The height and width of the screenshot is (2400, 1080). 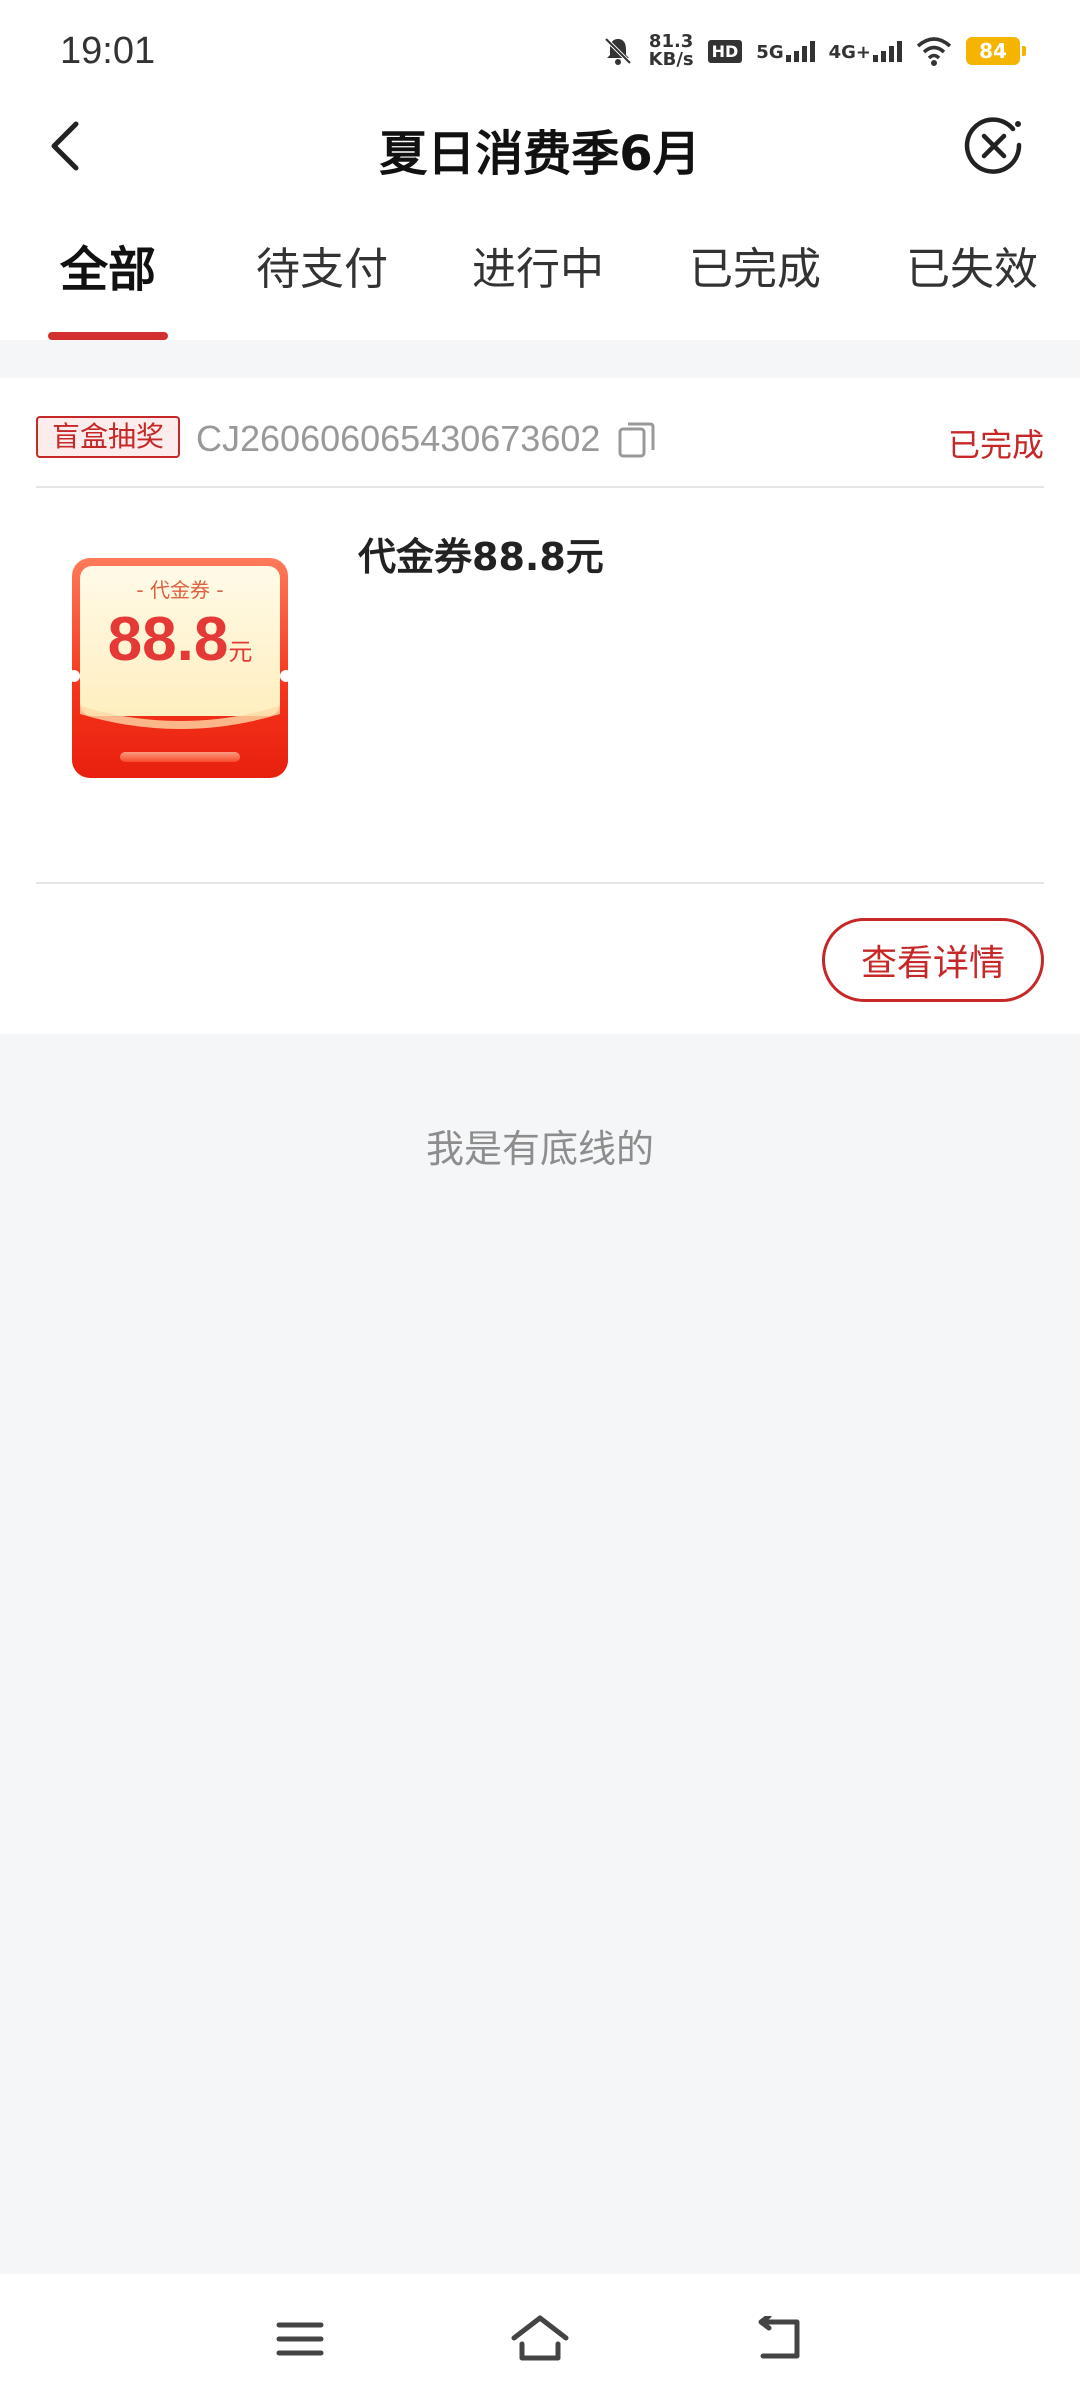 I want to click on order-header: 盲盒抽奖 CJ260606065430673602 已完成, so click(x=540, y=439).